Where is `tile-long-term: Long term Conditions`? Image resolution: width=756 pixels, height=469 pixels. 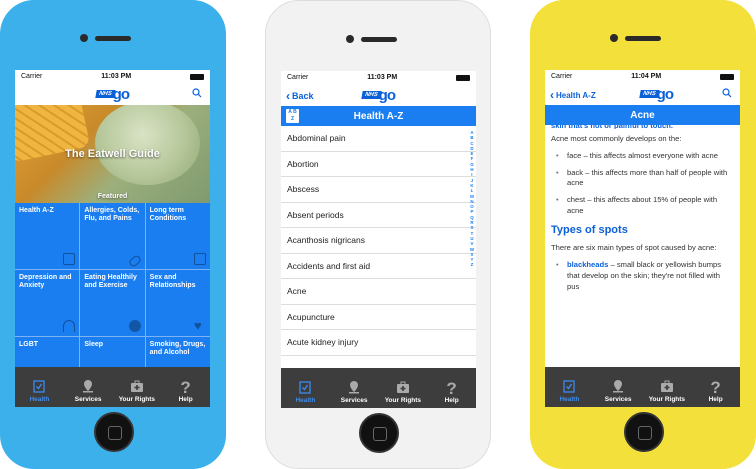 tile-long-term: Long term Conditions is located at coordinates (177, 236).